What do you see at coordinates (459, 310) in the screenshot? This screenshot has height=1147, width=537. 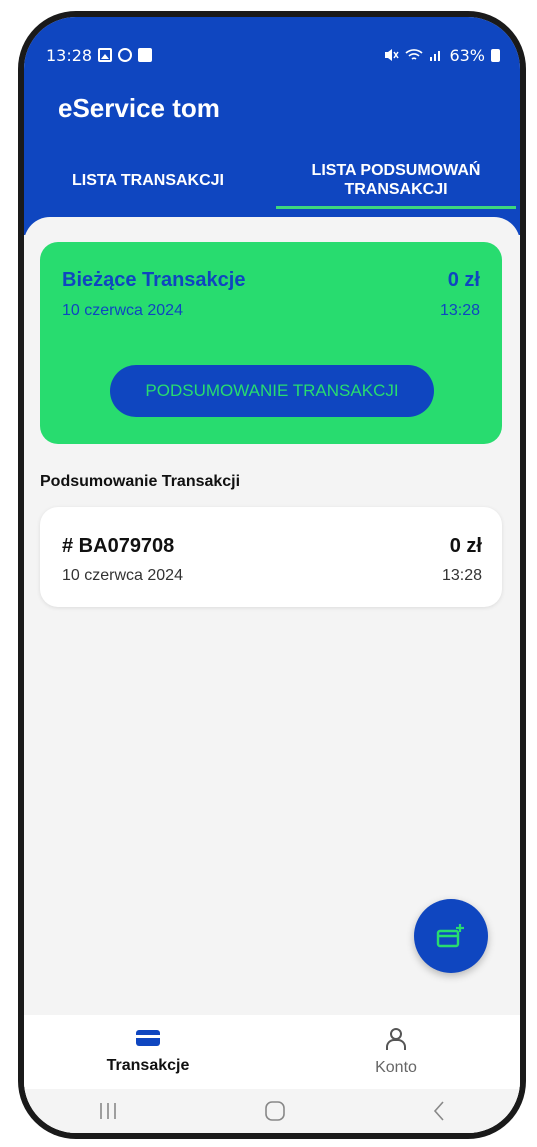 I see `current-time: 13:28` at bounding box center [459, 310].